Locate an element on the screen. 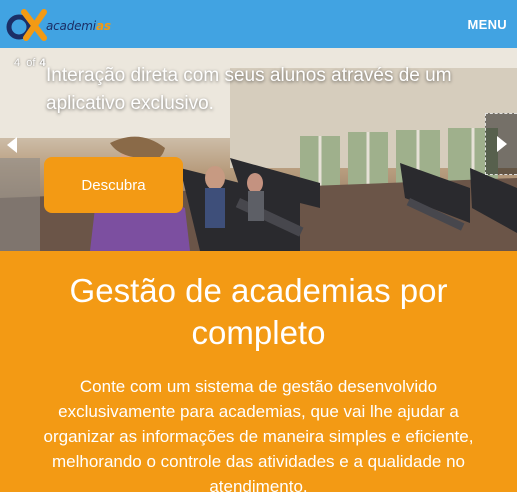 The width and height of the screenshot is (517, 492). discover-button: Descubra is located at coordinates (113, 185).